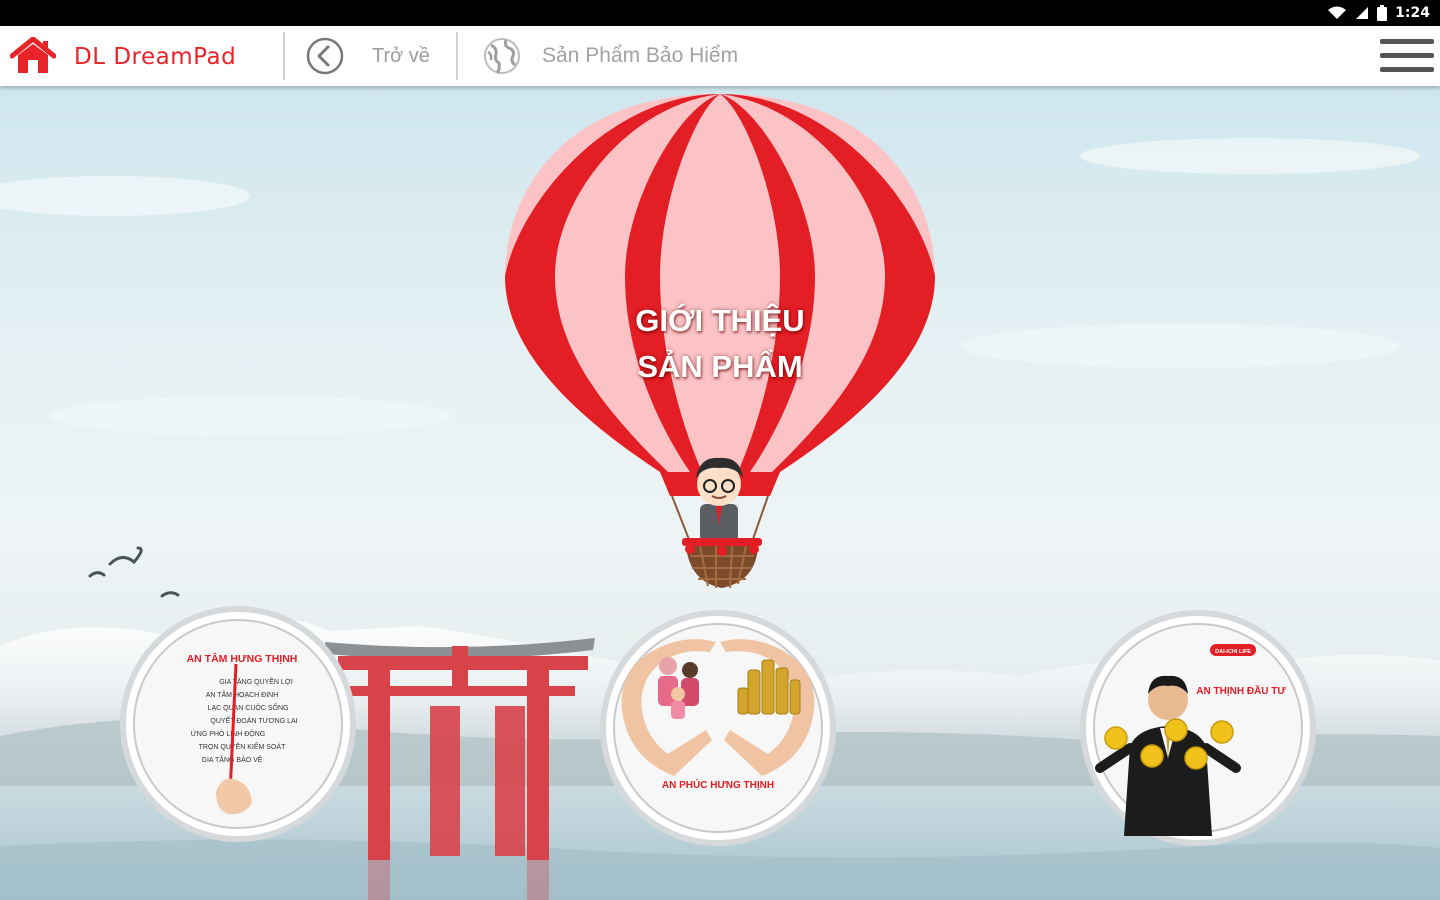 This screenshot has width=1440, height=900. What do you see at coordinates (720, 344) in the screenshot?
I see `balloon-title: GIỚI THIỆU SẢN PHẨM` at bounding box center [720, 344].